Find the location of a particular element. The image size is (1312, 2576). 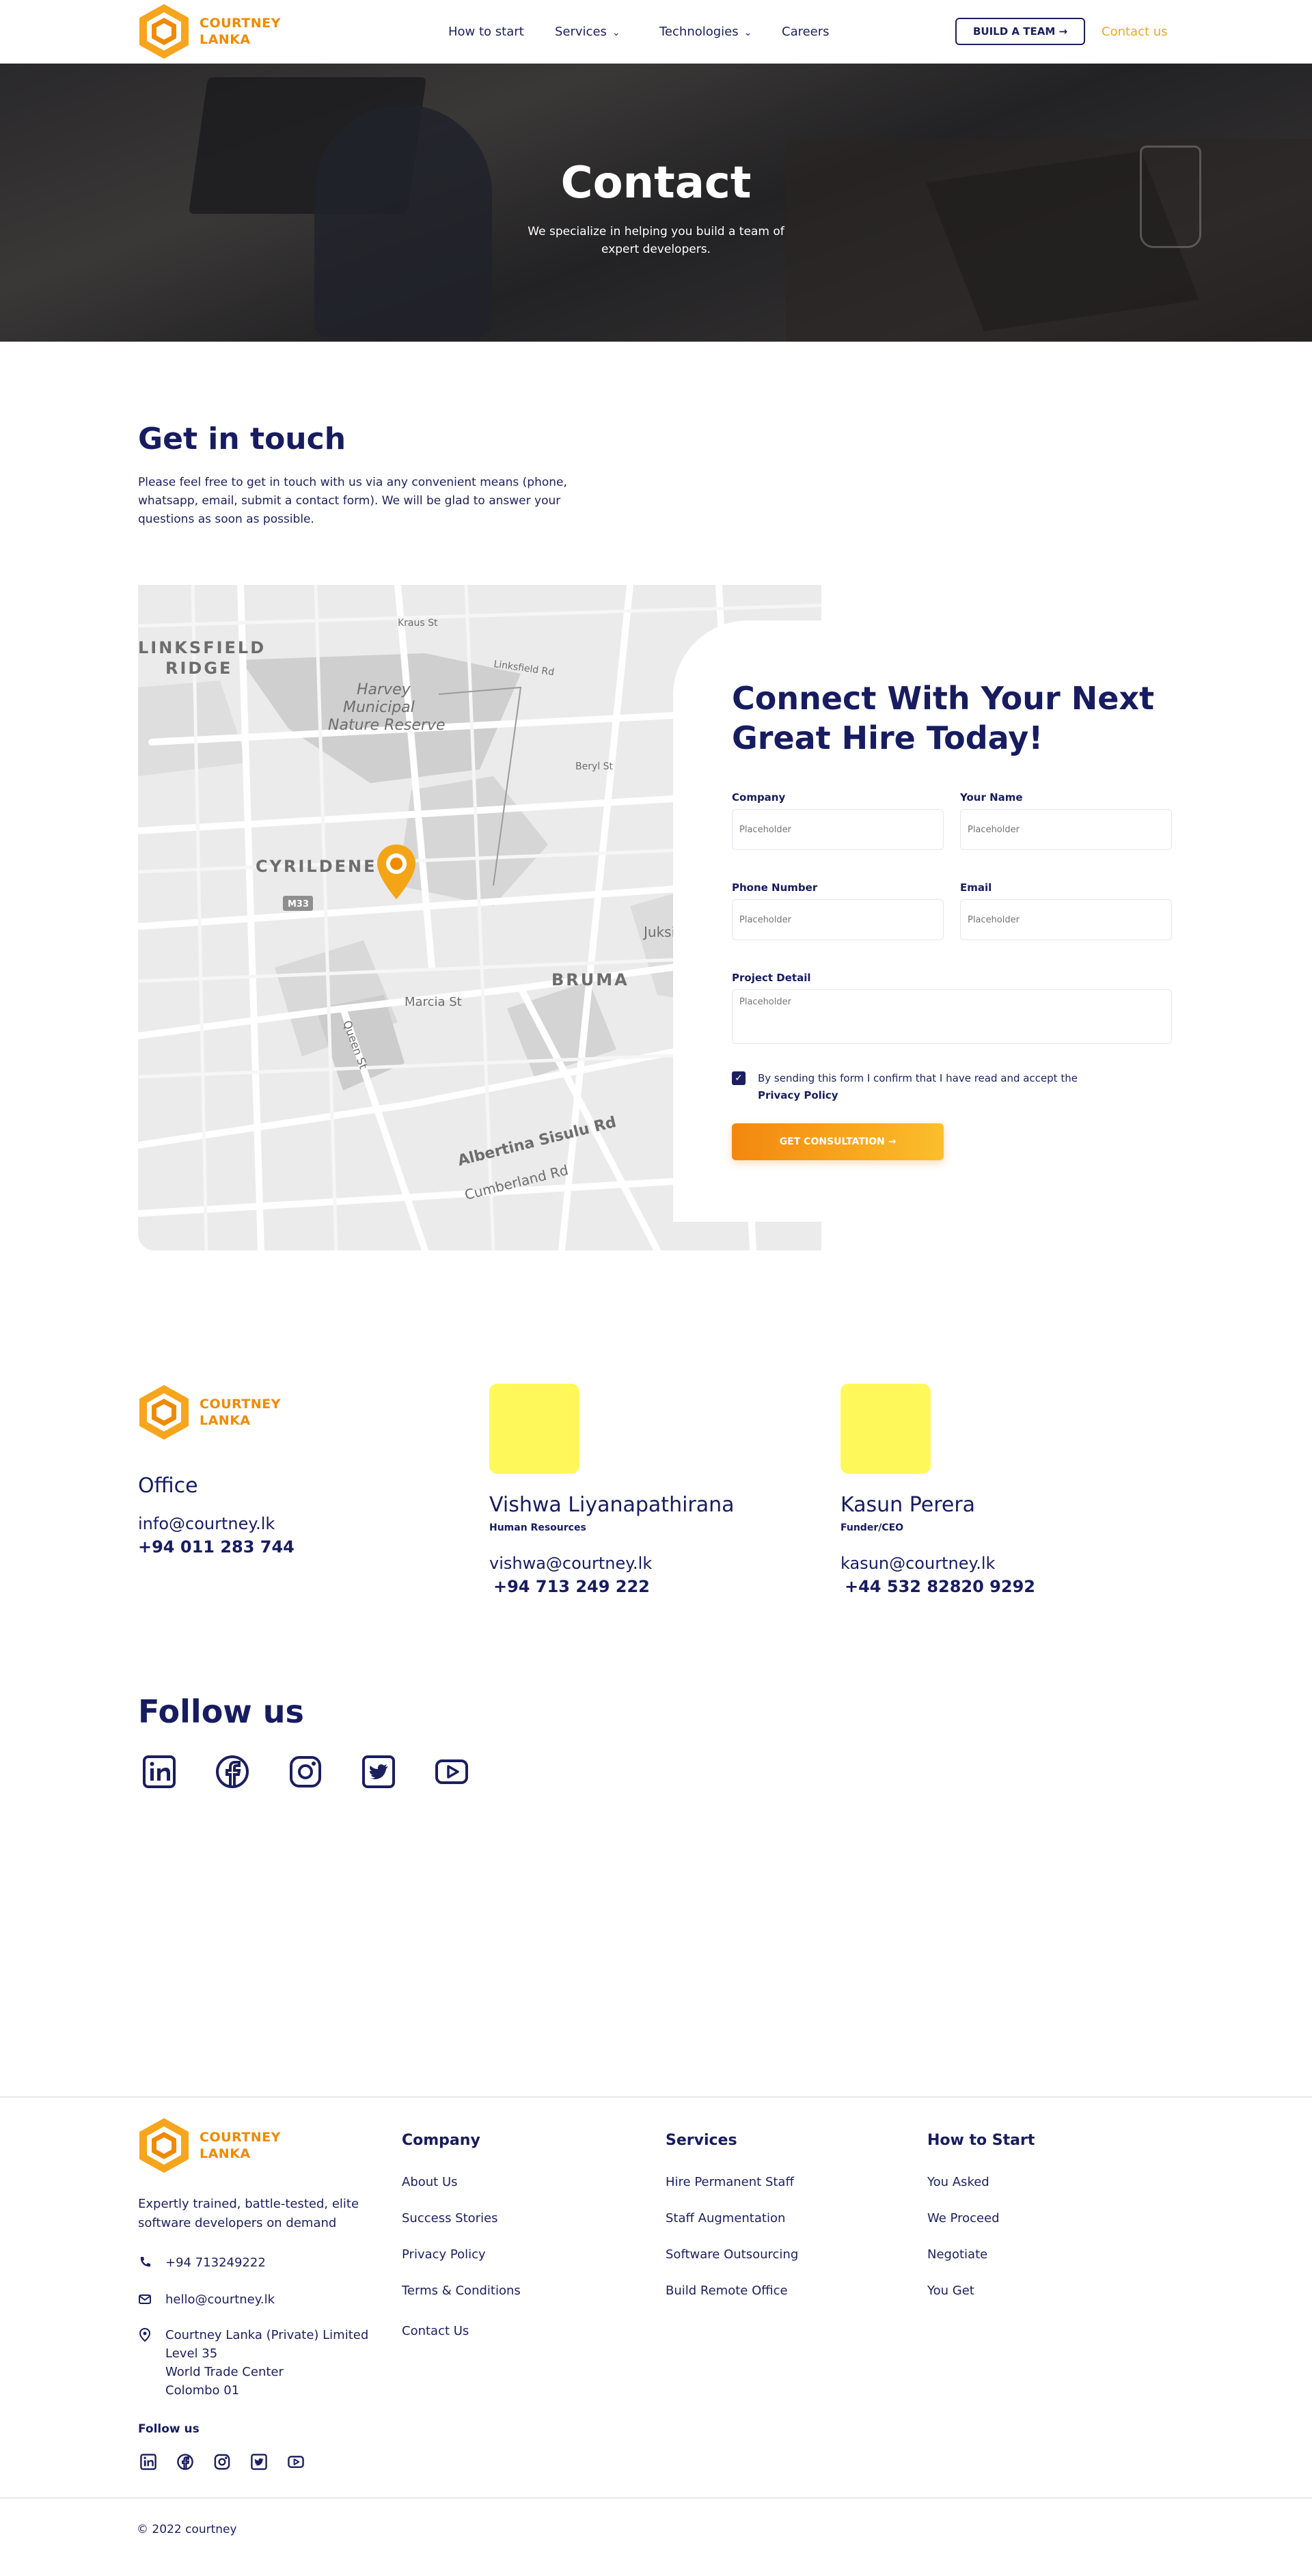

person-email: kasun@courtney.lk is located at coordinates (984, 1563).